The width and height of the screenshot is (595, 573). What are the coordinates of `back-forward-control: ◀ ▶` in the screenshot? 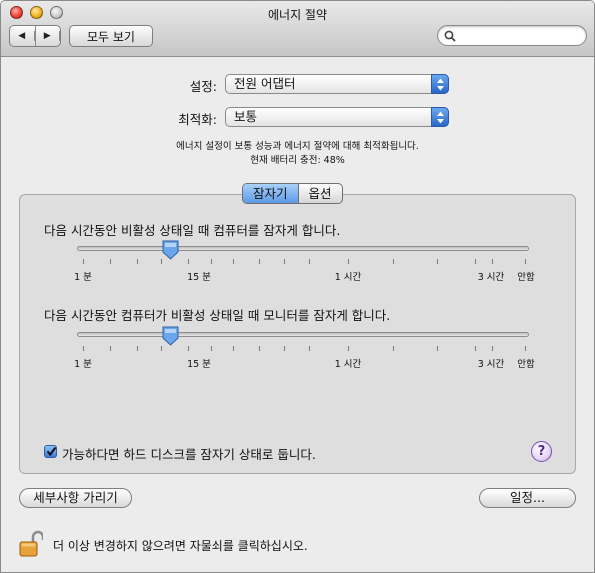 It's located at (35, 36).